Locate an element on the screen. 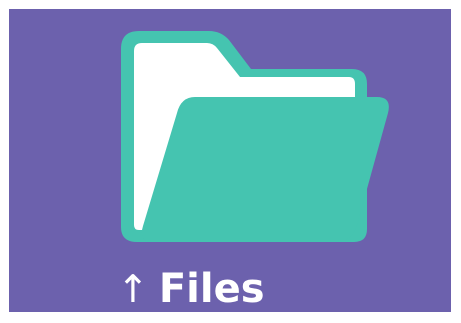 The width and height of the screenshot is (461, 323). upload-arrow-icon: ↑ is located at coordinates (133, 289).